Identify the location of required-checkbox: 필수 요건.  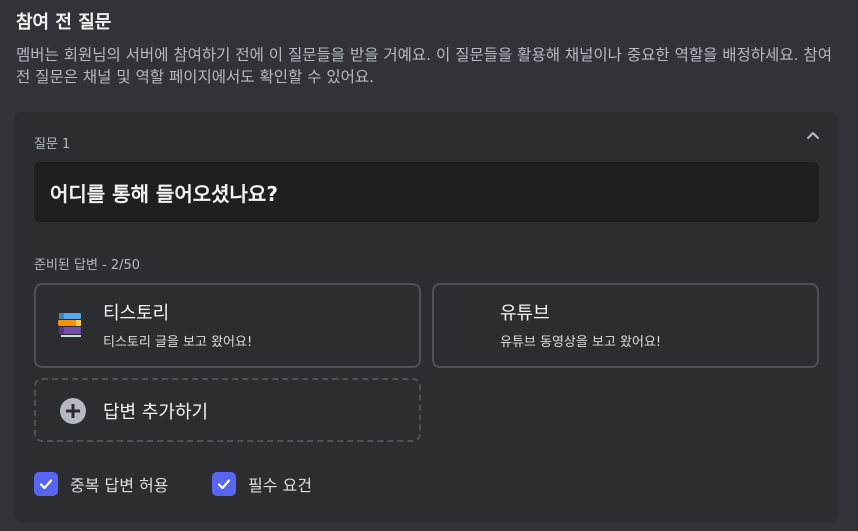
(262, 484).